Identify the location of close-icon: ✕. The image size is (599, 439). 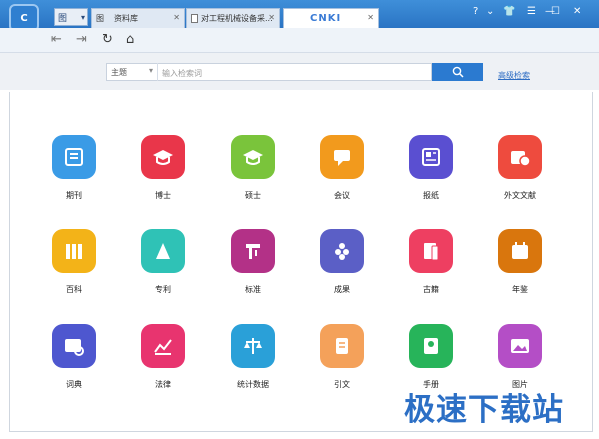
(577, 11).